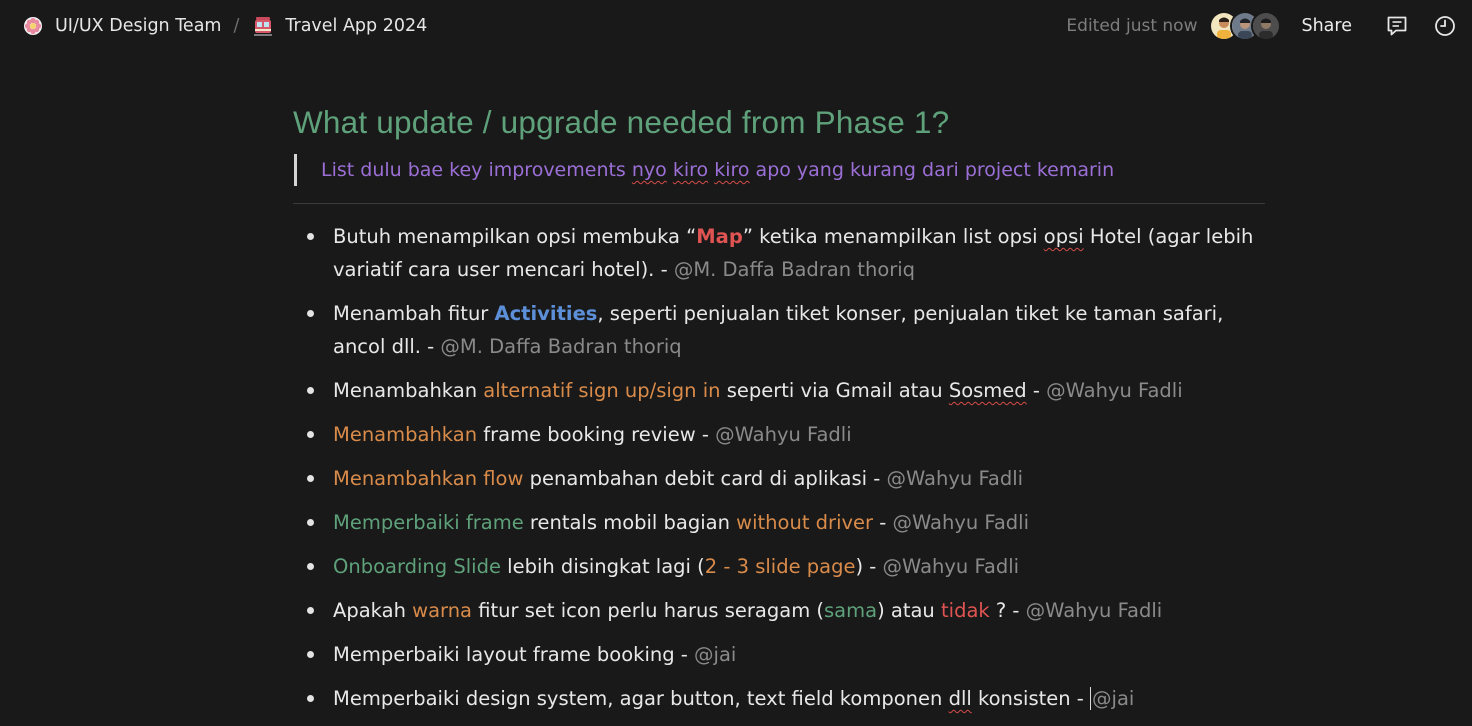 The image size is (1472, 726). Describe the element at coordinates (1132, 26) in the screenshot. I see `edited-status: Edited just now` at that location.